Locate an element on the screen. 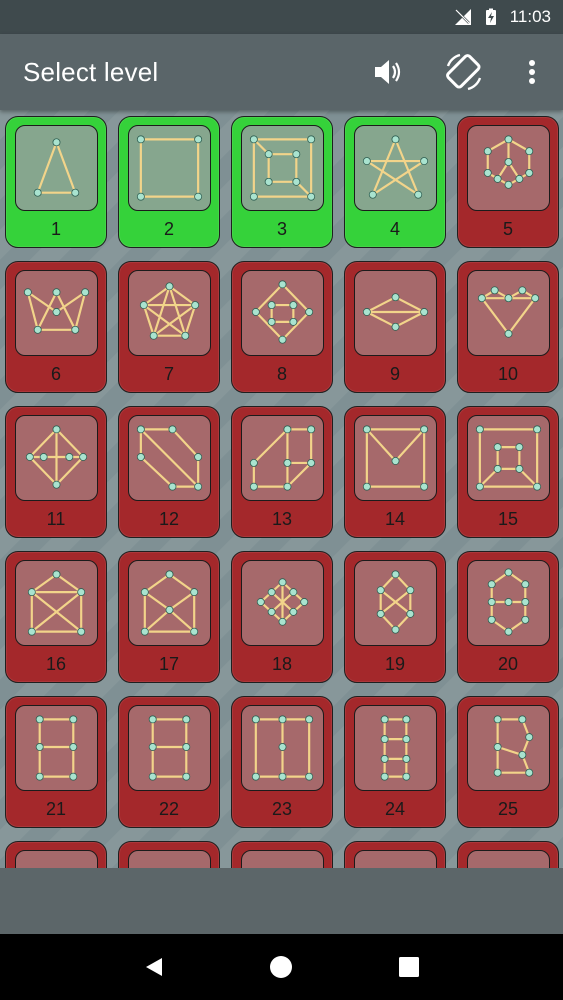 Image resolution: width=563 pixels, height=1000 pixels. level-tile: 4 is located at coordinates (395, 182).